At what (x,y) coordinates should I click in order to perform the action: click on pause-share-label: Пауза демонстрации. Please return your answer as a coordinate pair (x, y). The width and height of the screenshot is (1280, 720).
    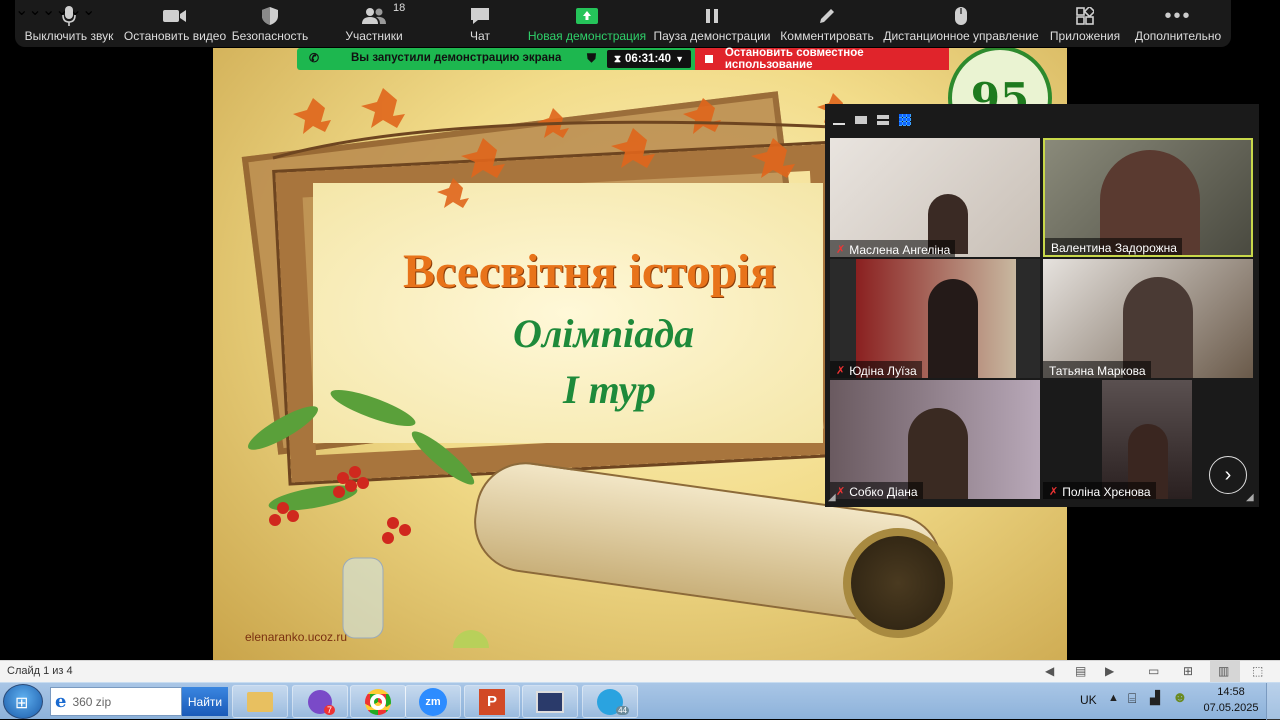
    Looking at the image, I should click on (712, 36).